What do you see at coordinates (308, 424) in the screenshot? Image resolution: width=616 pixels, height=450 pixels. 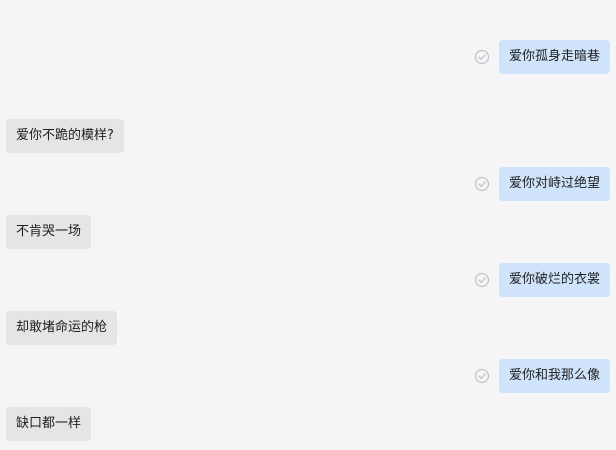 I see `message-row-incoming: 缺口都一样` at bounding box center [308, 424].